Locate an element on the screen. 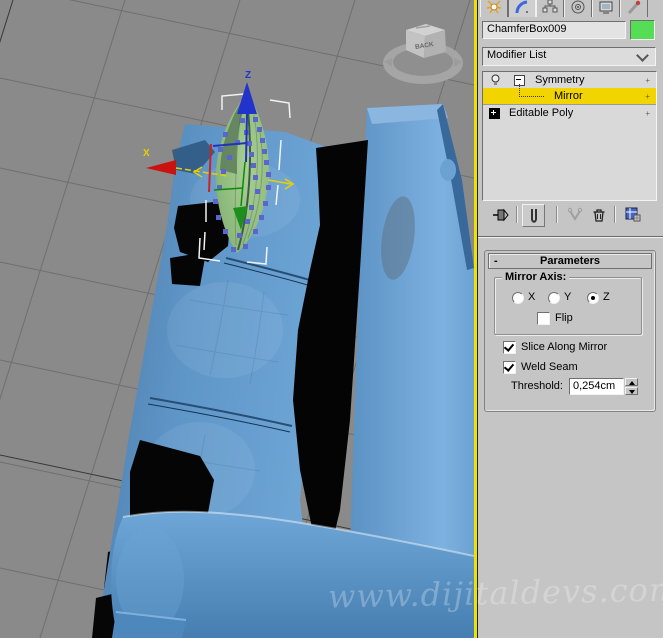  mirror-axis-group-label: Mirror Axis: is located at coordinates (536, 277).